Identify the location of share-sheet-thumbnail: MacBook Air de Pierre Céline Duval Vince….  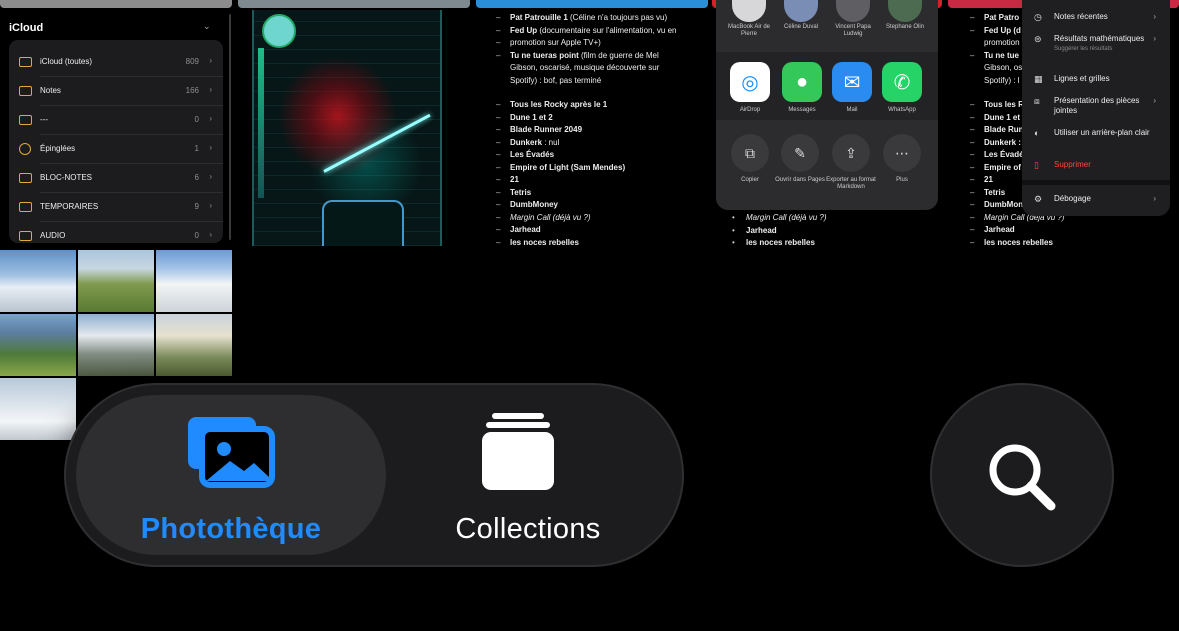
(827, 105).